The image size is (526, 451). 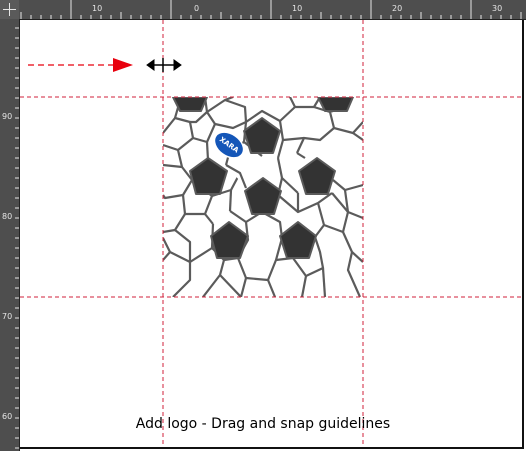 I want to click on instruction-caption: Add logo - Drag and snap guidelines, so click(x=263, y=424).